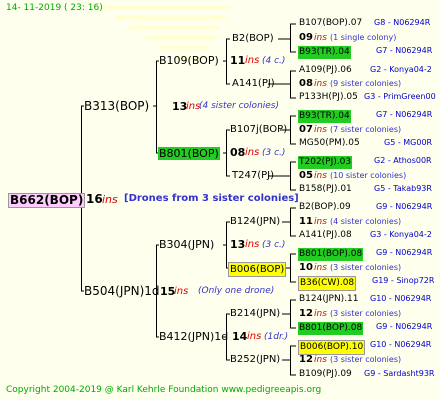 The width and height of the screenshot is (440, 400). I want to click on father-queen: T202(PJ).03, so click(325, 162).